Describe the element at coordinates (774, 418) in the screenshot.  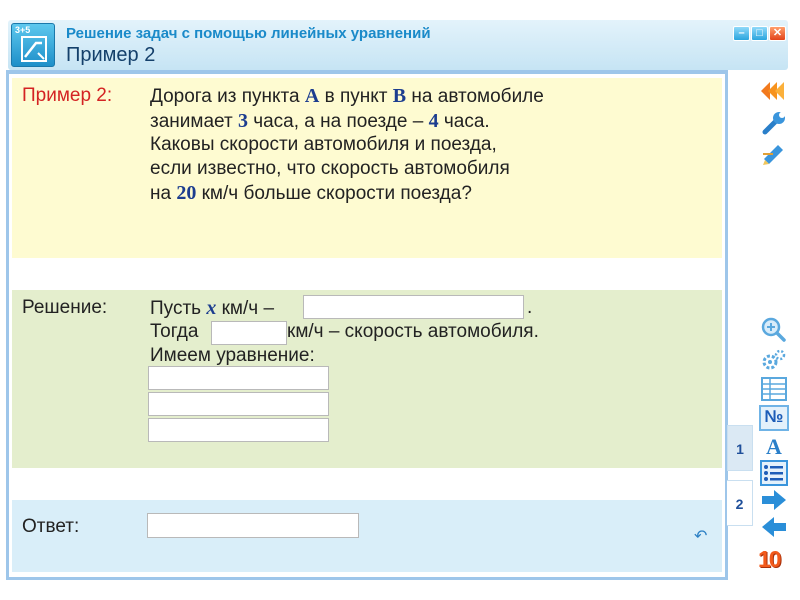
I see `numero-icon: №` at that location.